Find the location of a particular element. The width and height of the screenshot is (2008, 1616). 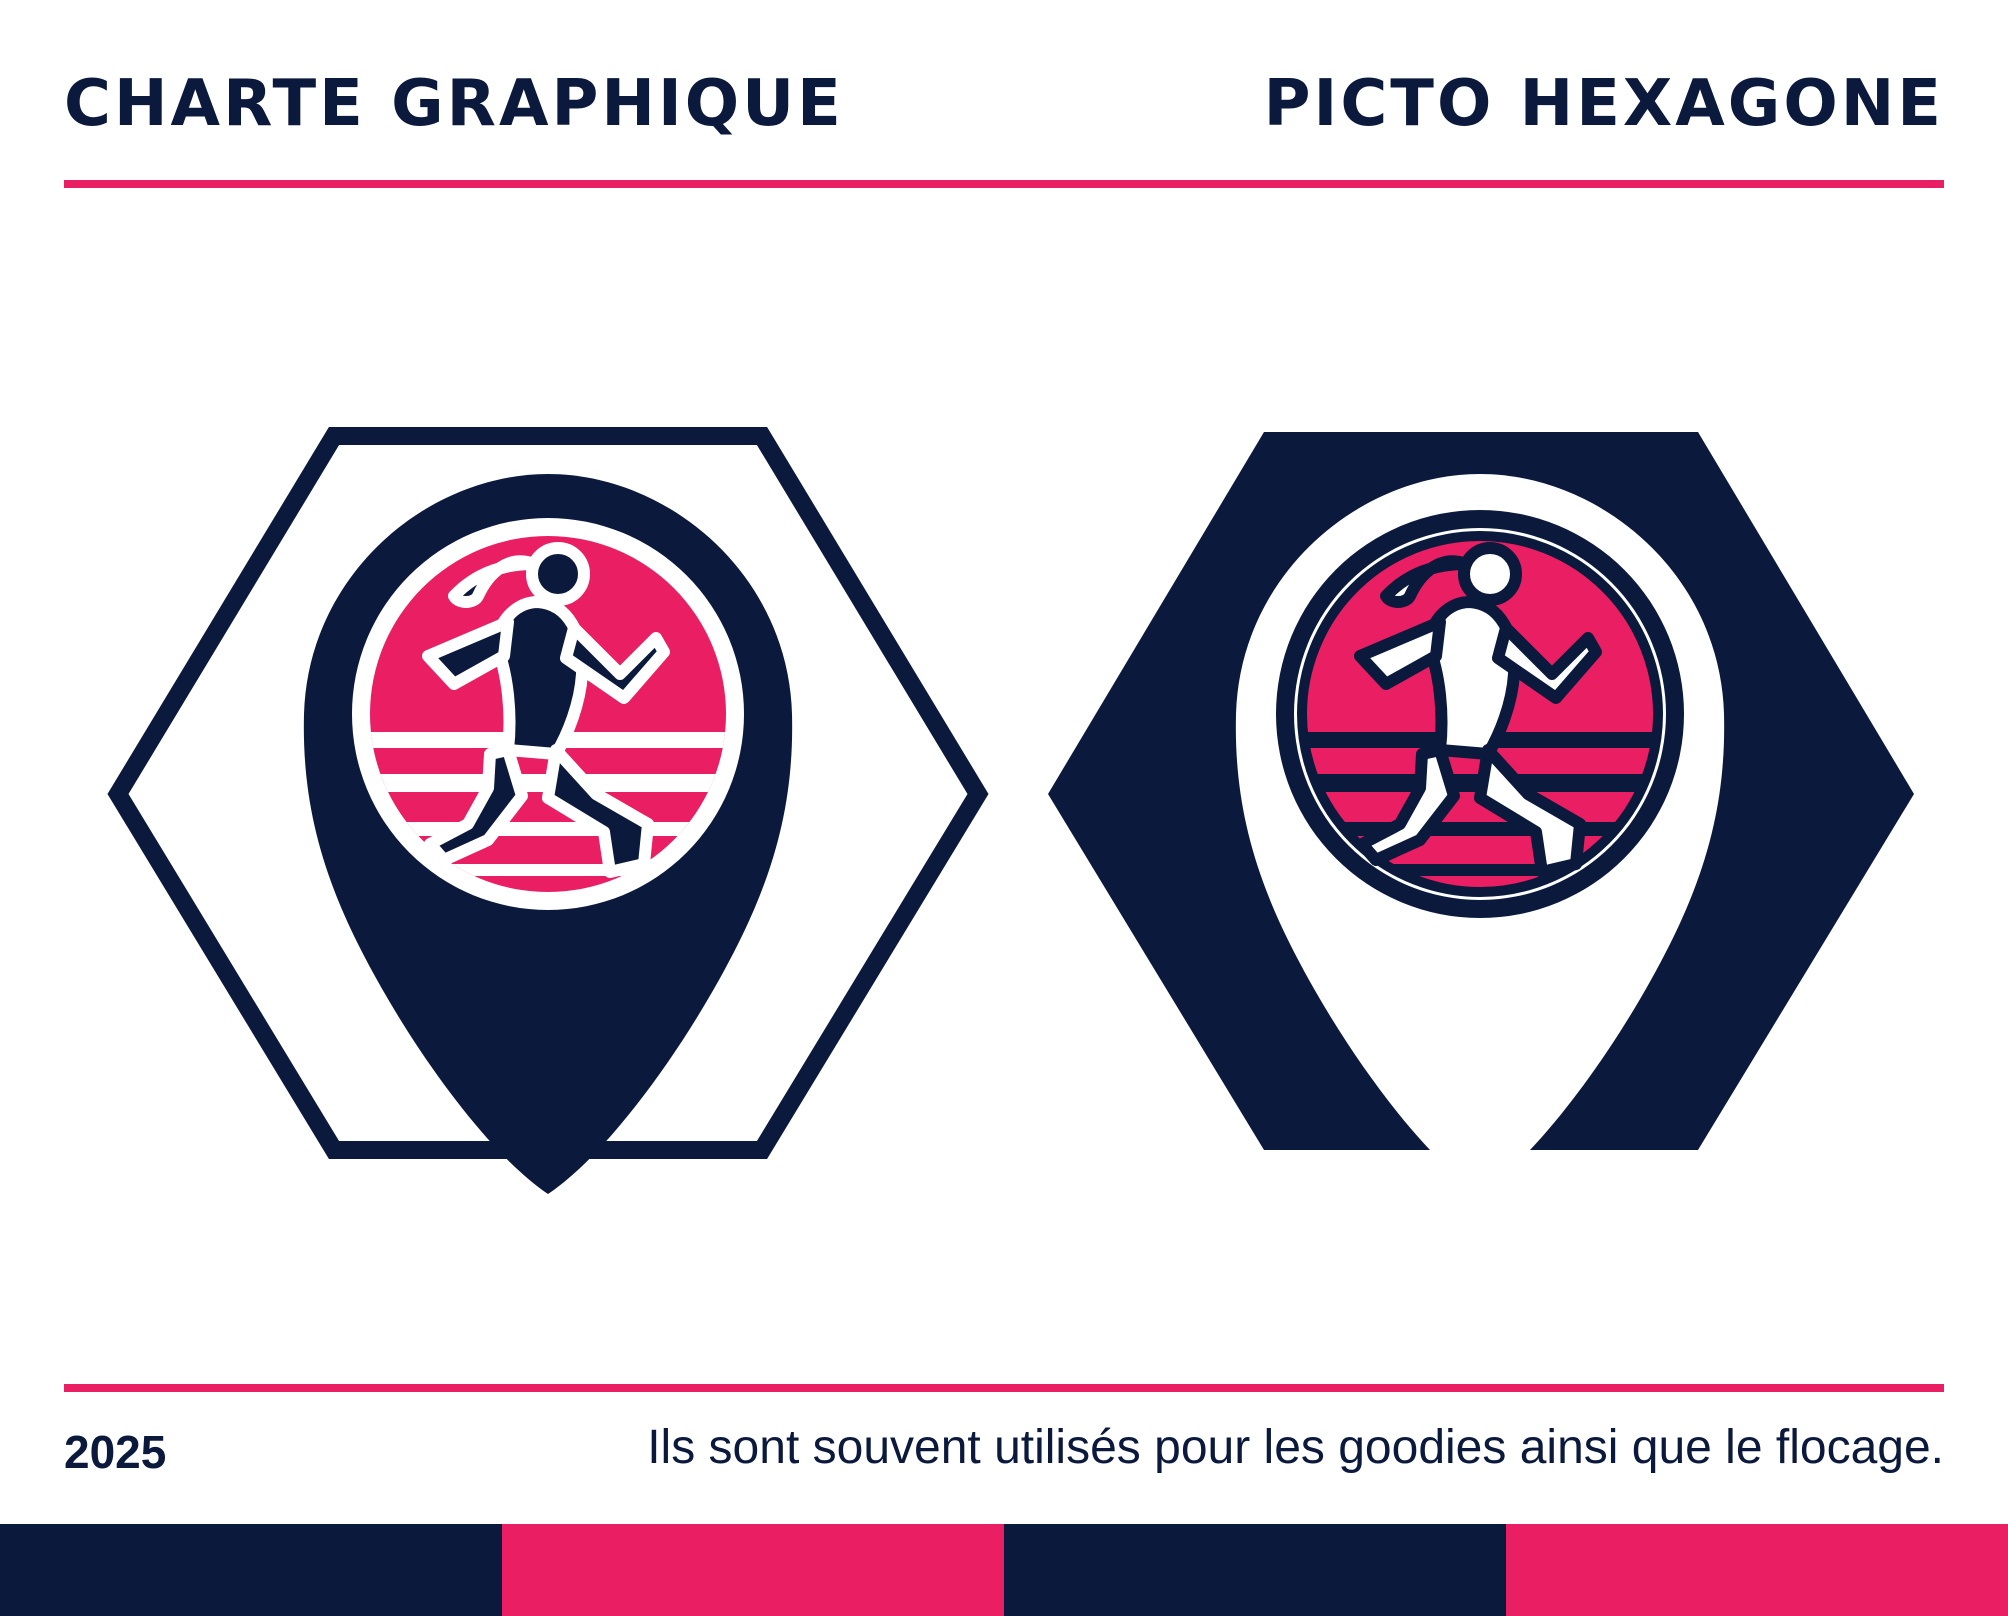

color-bar-strip is located at coordinates (1004, 1570).